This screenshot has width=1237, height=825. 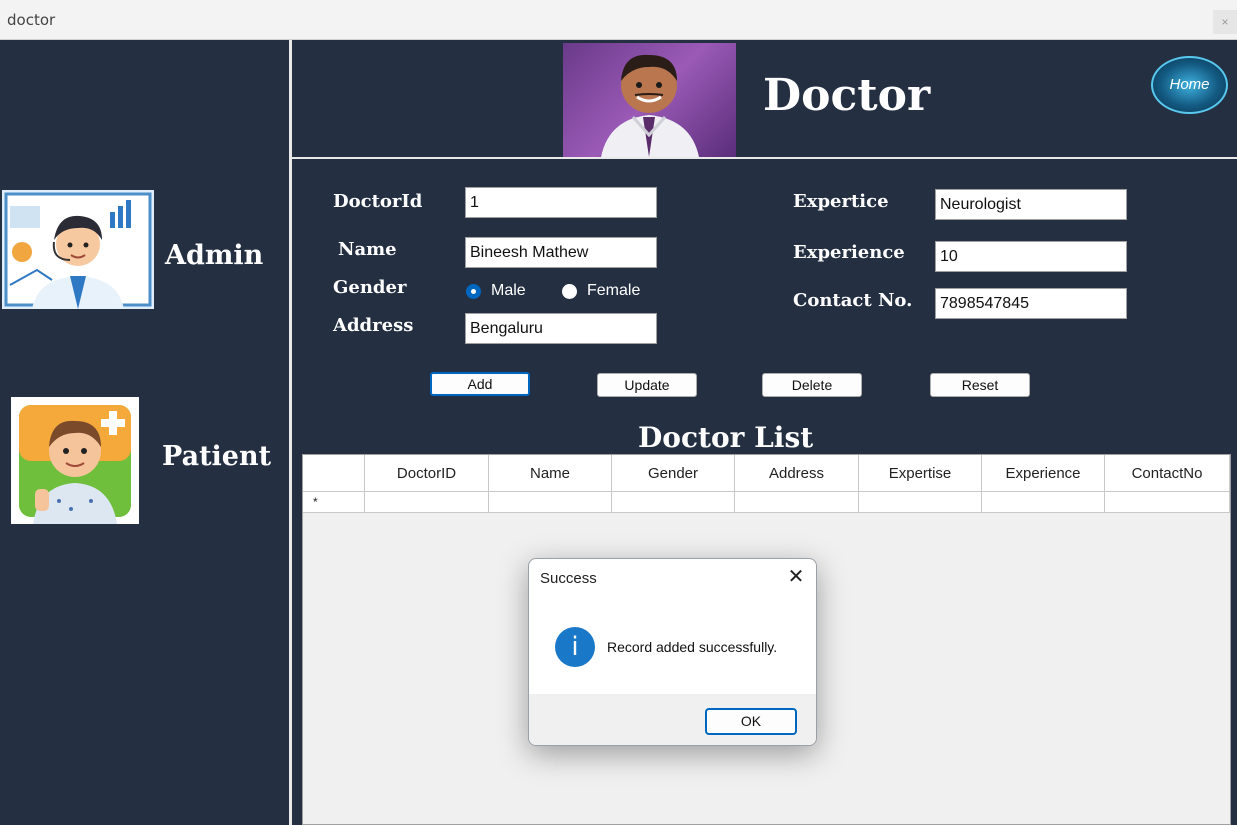 What do you see at coordinates (614, 290) in the screenshot?
I see `gender-female-label: Female` at bounding box center [614, 290].